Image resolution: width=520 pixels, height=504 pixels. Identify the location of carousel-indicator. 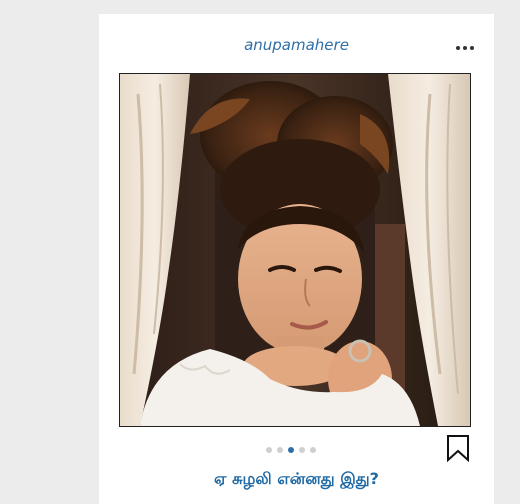
(291, 450).